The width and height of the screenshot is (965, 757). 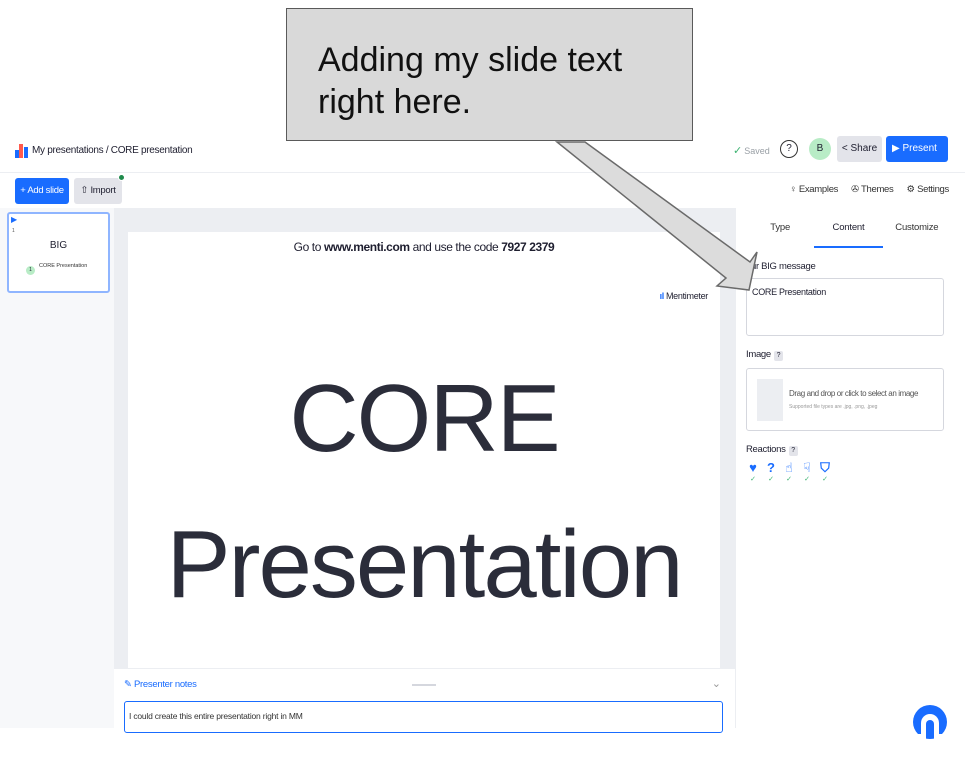 I want to click on reaction-shield: ⛉ ✓, so click(x=825, y=472).